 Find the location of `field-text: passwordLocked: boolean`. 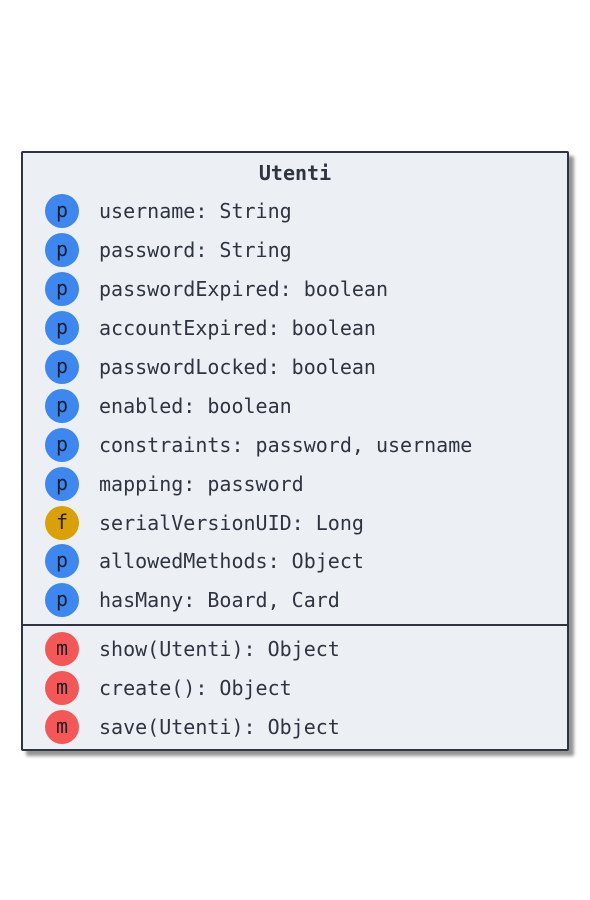

field-text: passwordLocked: boolean is located at coordinates (237, 367).